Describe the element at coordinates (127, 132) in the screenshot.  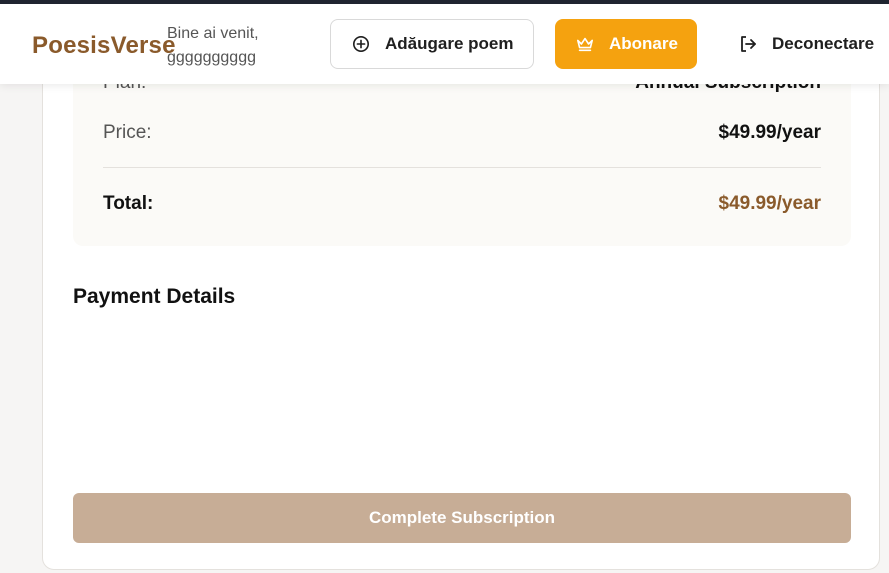
I see `price-label: Price:` at that location.